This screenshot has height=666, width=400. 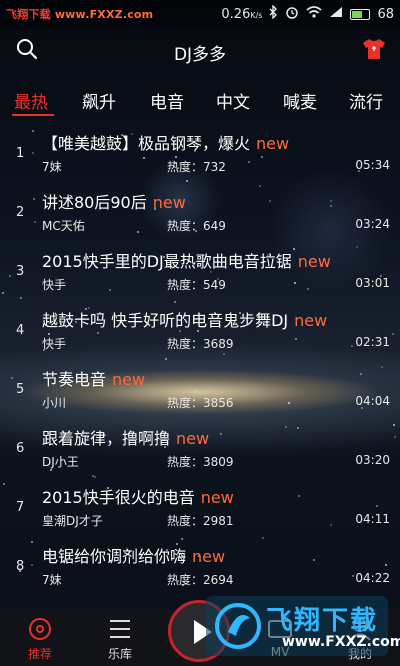 What do you see at coordinates (31, 100) in the screenshot?
I see `tab-hottest: 最热` at bounding box center [31, 100].